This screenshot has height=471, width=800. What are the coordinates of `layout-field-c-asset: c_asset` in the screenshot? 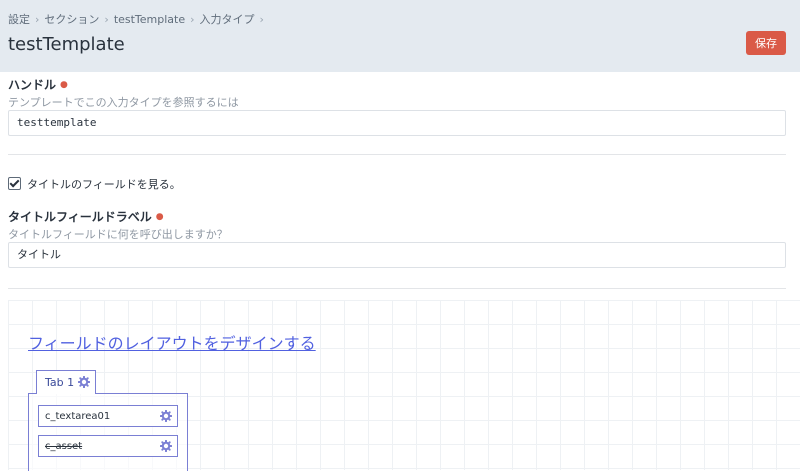 It's located at (108, 446).